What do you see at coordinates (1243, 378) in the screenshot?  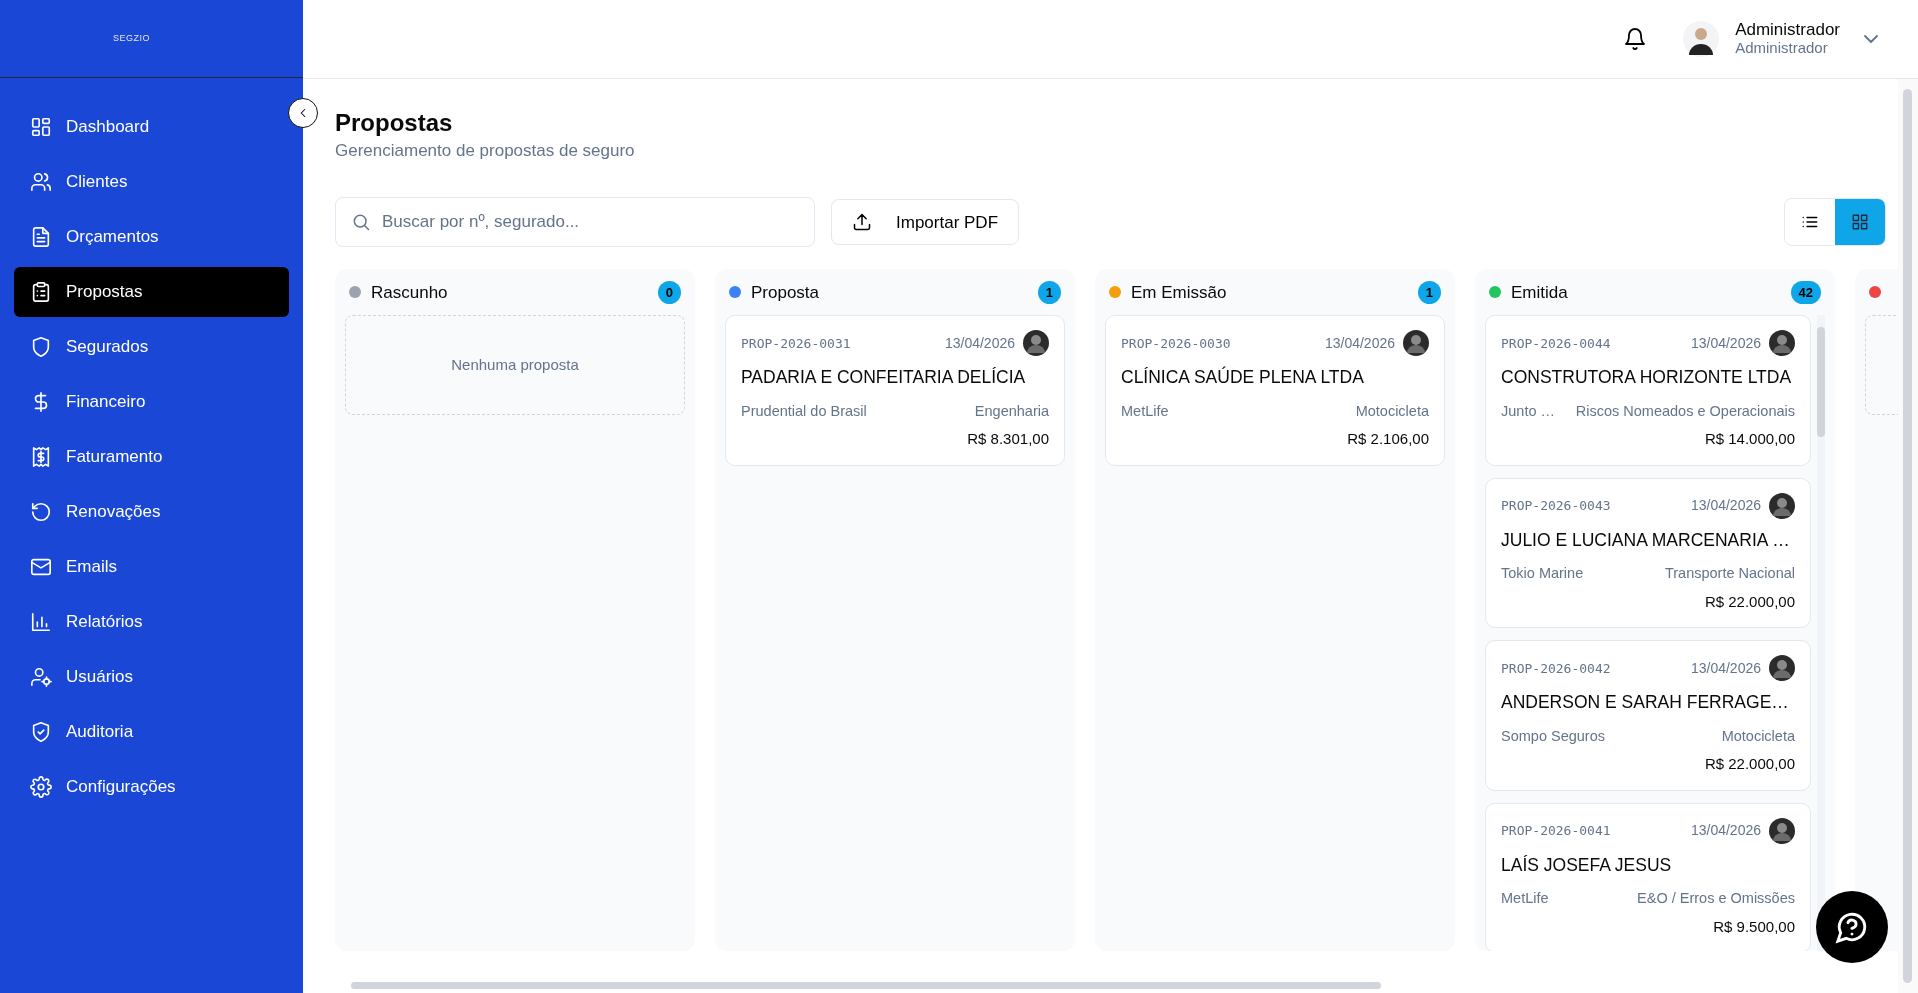 I see `insured-name: CLÍNICA SAÚDE PLENA LTDA` at bounding box center [1243, 378].